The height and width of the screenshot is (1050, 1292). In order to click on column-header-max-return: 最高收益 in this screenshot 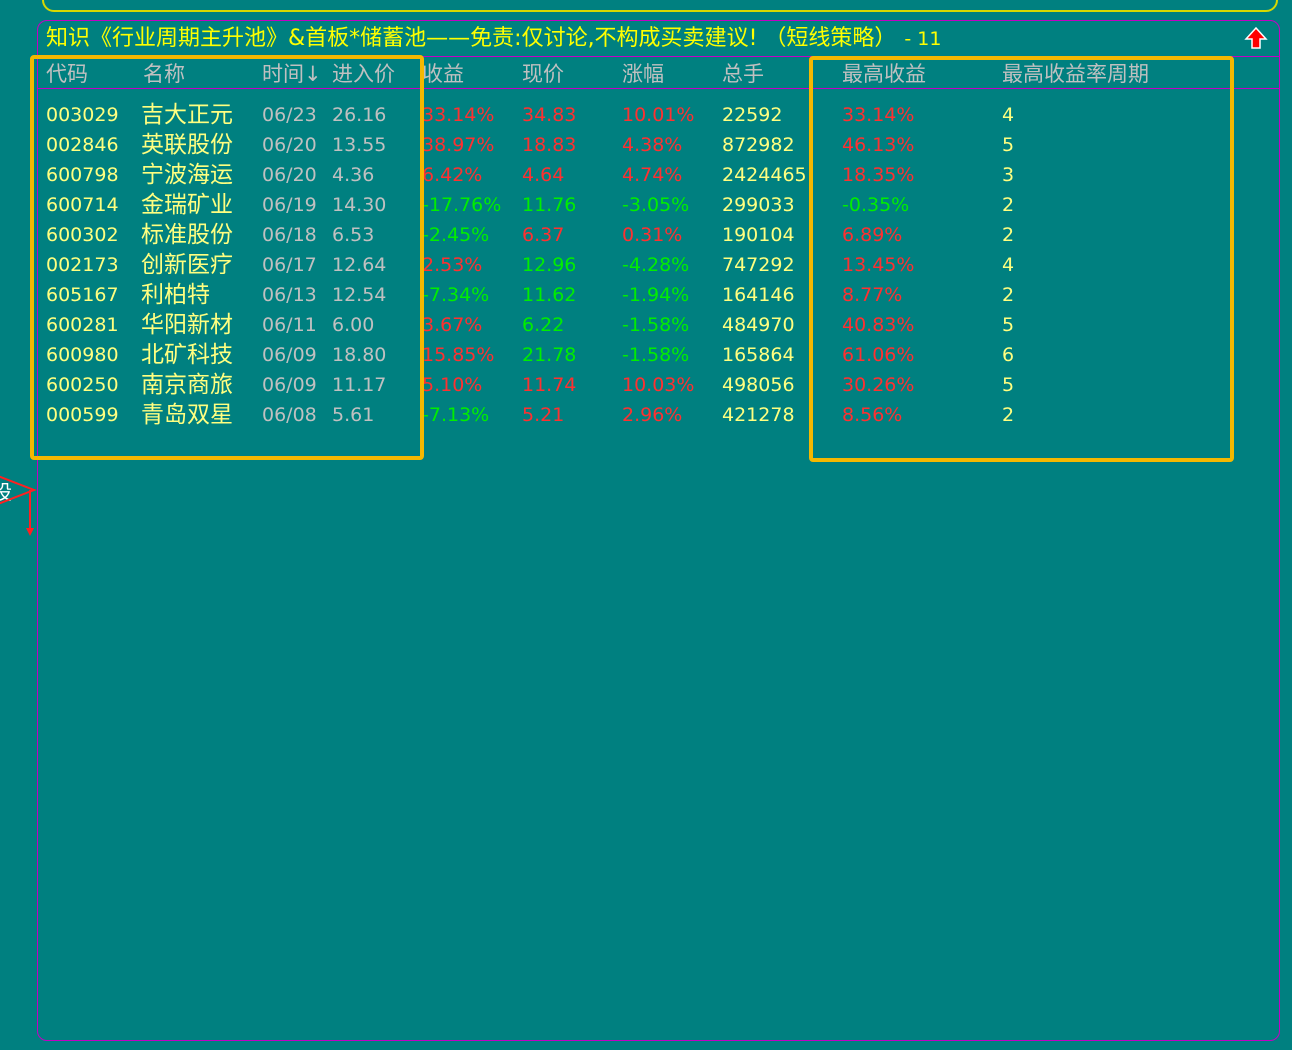, I will do `click(884, 74)`.